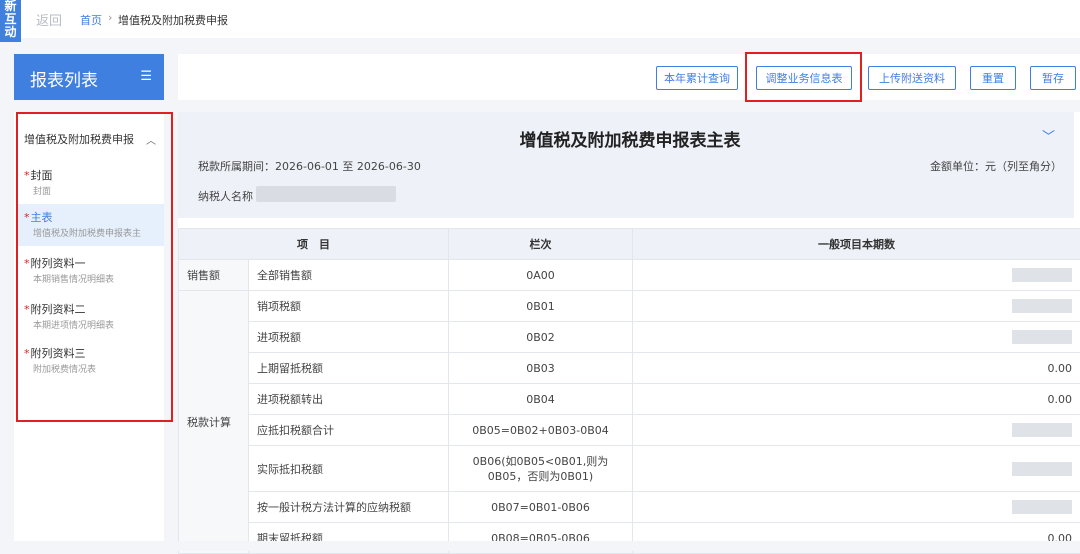  Describe the element at coordinates (630, 138) in the screenshot. I see `form-title: 增值税及附加税费申报表主表` at that location.